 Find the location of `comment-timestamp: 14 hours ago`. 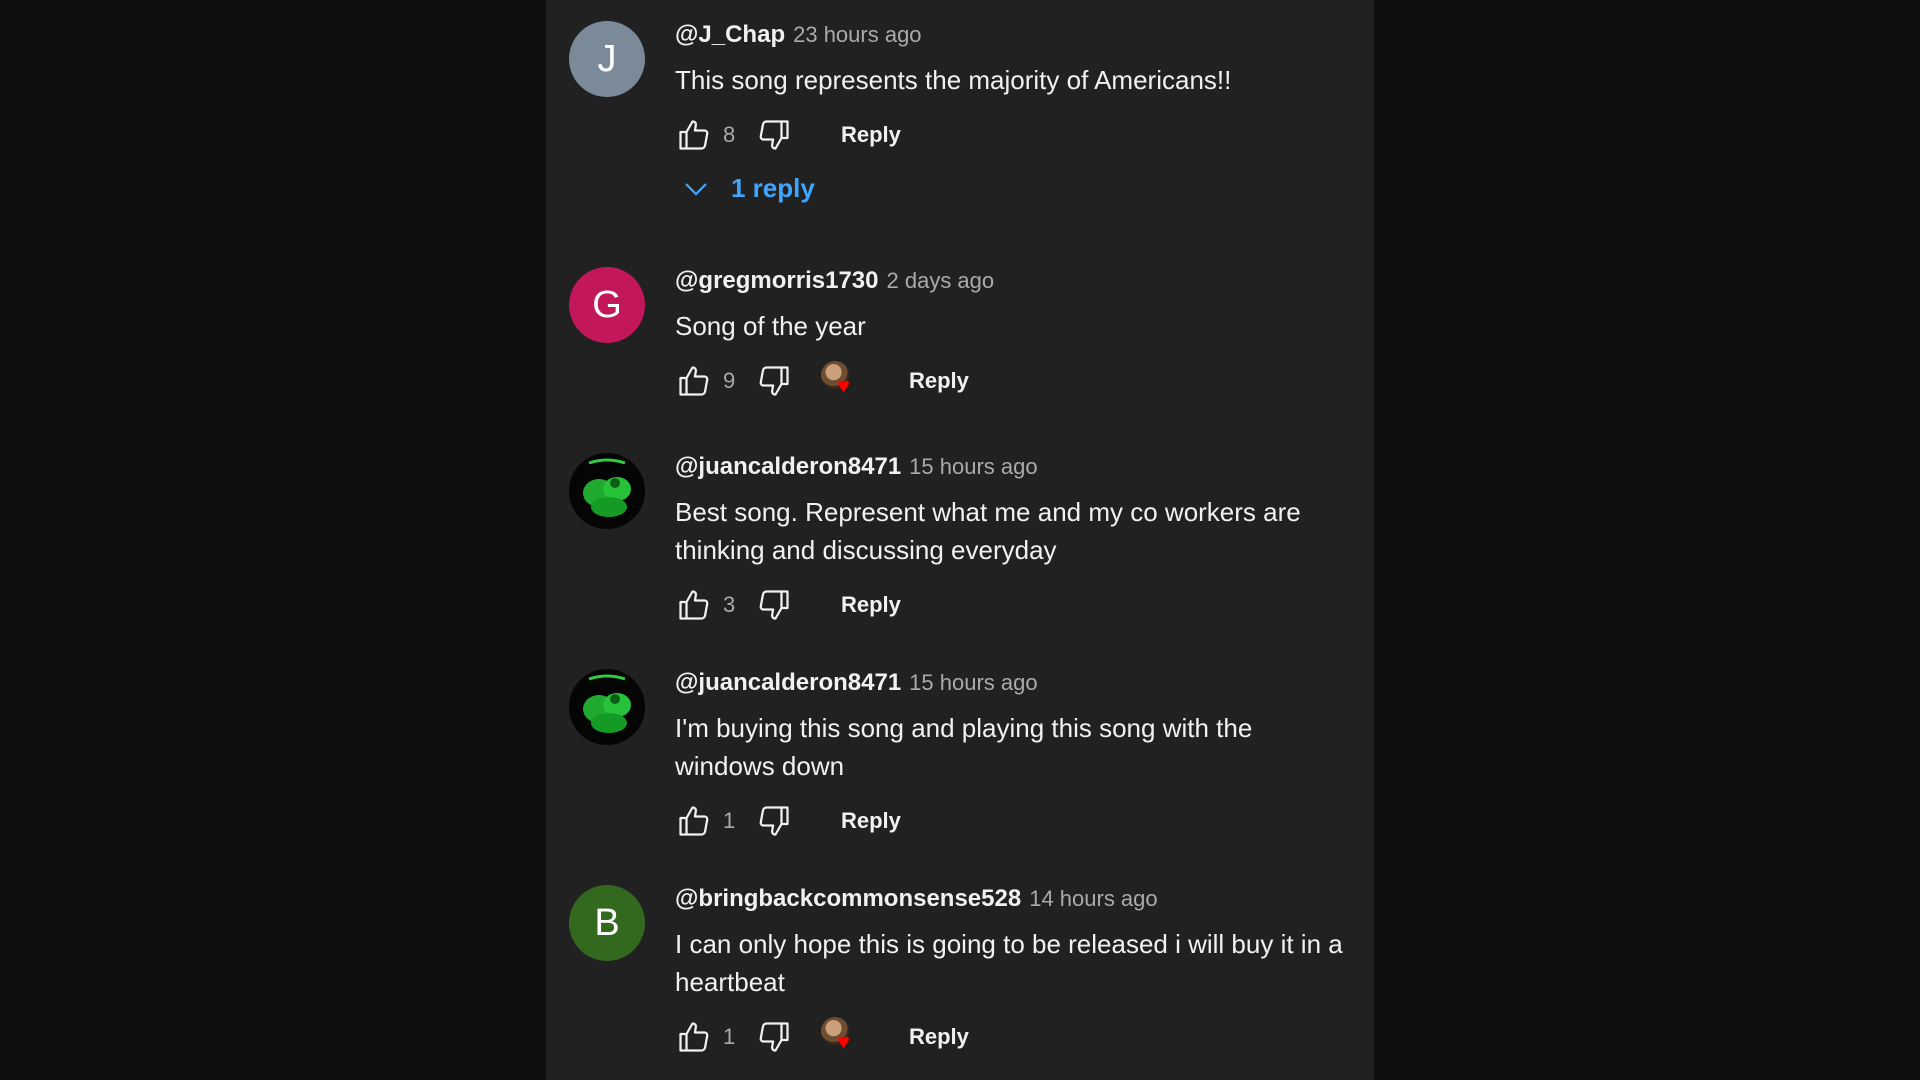

comment-timestamp: 14 hours ago is located at coordinates (1093, 899).